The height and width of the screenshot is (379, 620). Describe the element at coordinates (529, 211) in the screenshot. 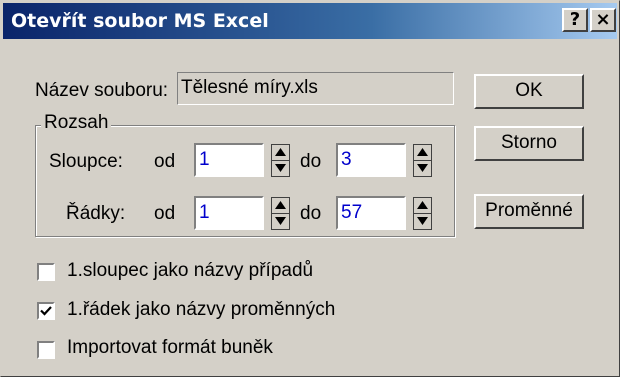

I see `variables-button: Proměnné` at that location.